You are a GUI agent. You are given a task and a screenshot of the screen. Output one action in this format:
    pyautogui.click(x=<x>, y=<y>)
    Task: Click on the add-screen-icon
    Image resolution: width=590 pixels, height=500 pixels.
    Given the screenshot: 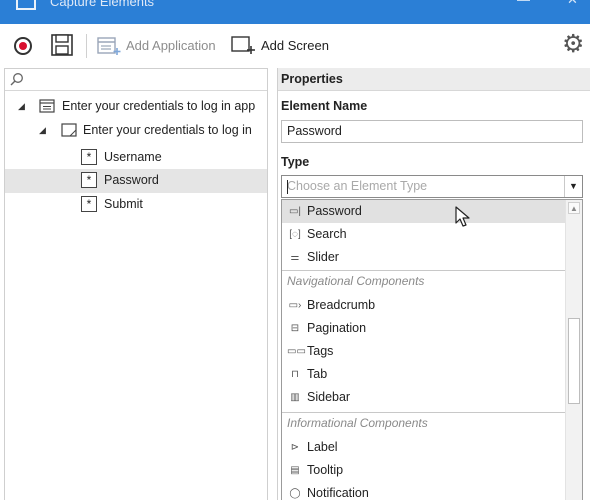 What is the action you would take?
    pyautogui.click(x=243, y=45)
    